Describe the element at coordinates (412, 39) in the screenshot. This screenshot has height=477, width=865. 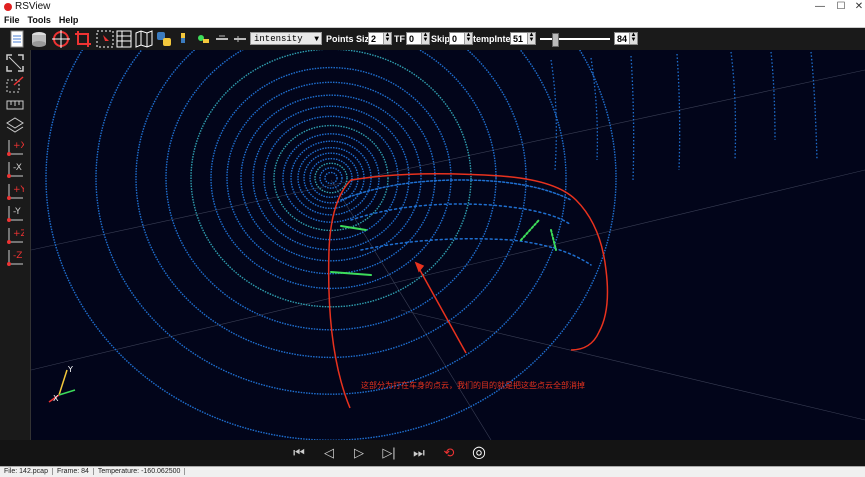
I see `tf-value: 0` at that location.